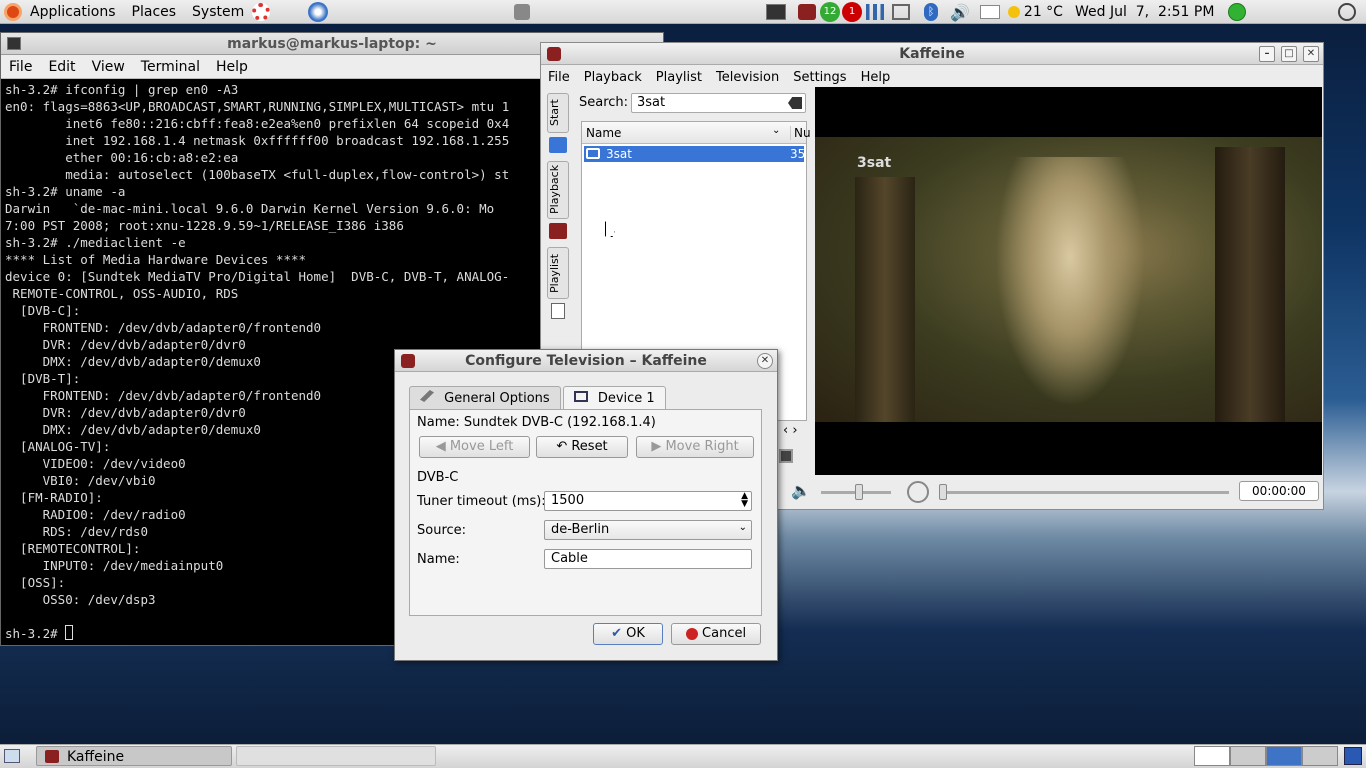 The width and height of the screenshot is (1366, 768). Describe the element at coordinates (876, 77) in the screenshot. I see `kaffeine-menu-help: Help` at that location.